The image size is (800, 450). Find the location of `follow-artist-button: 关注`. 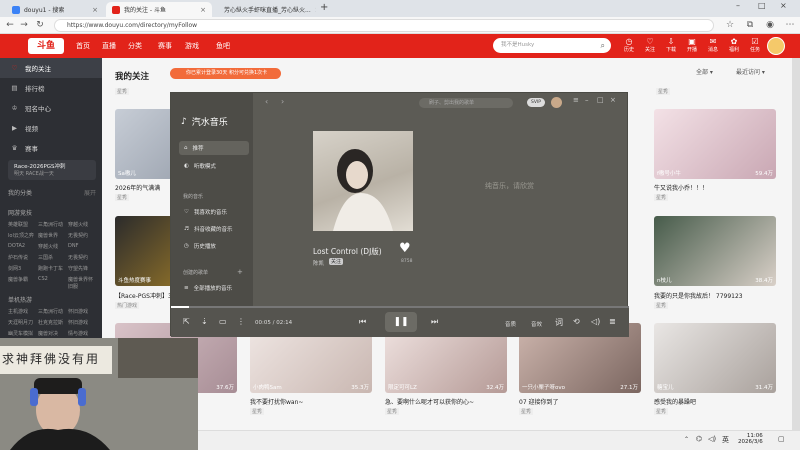

follow-artist-button: 关注 is located at coordinates (336, 261).